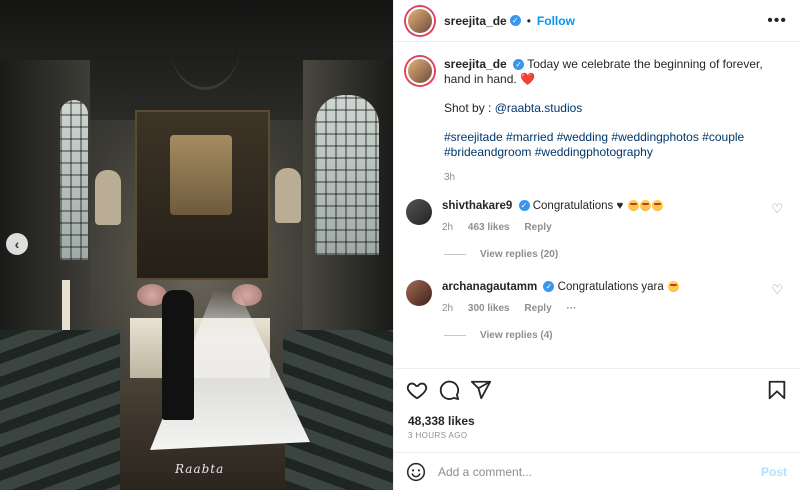  What do you see at coordinates (489, 308) in the screenshot?
I see `comment-likes: 300 likes` at bounding box center [489, 308].